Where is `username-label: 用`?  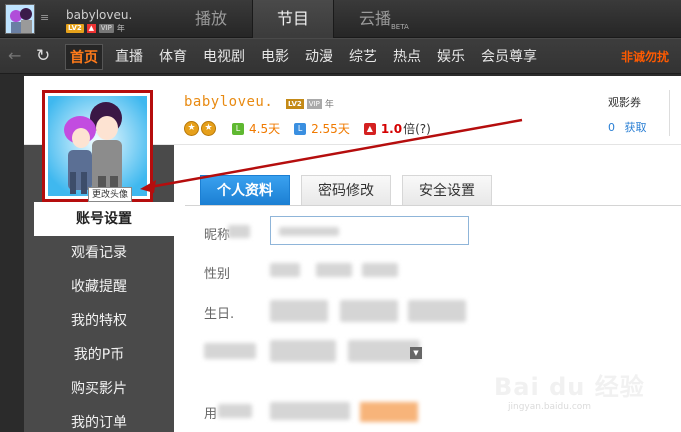 username-label: 用 is located at coordinates (211, 414).